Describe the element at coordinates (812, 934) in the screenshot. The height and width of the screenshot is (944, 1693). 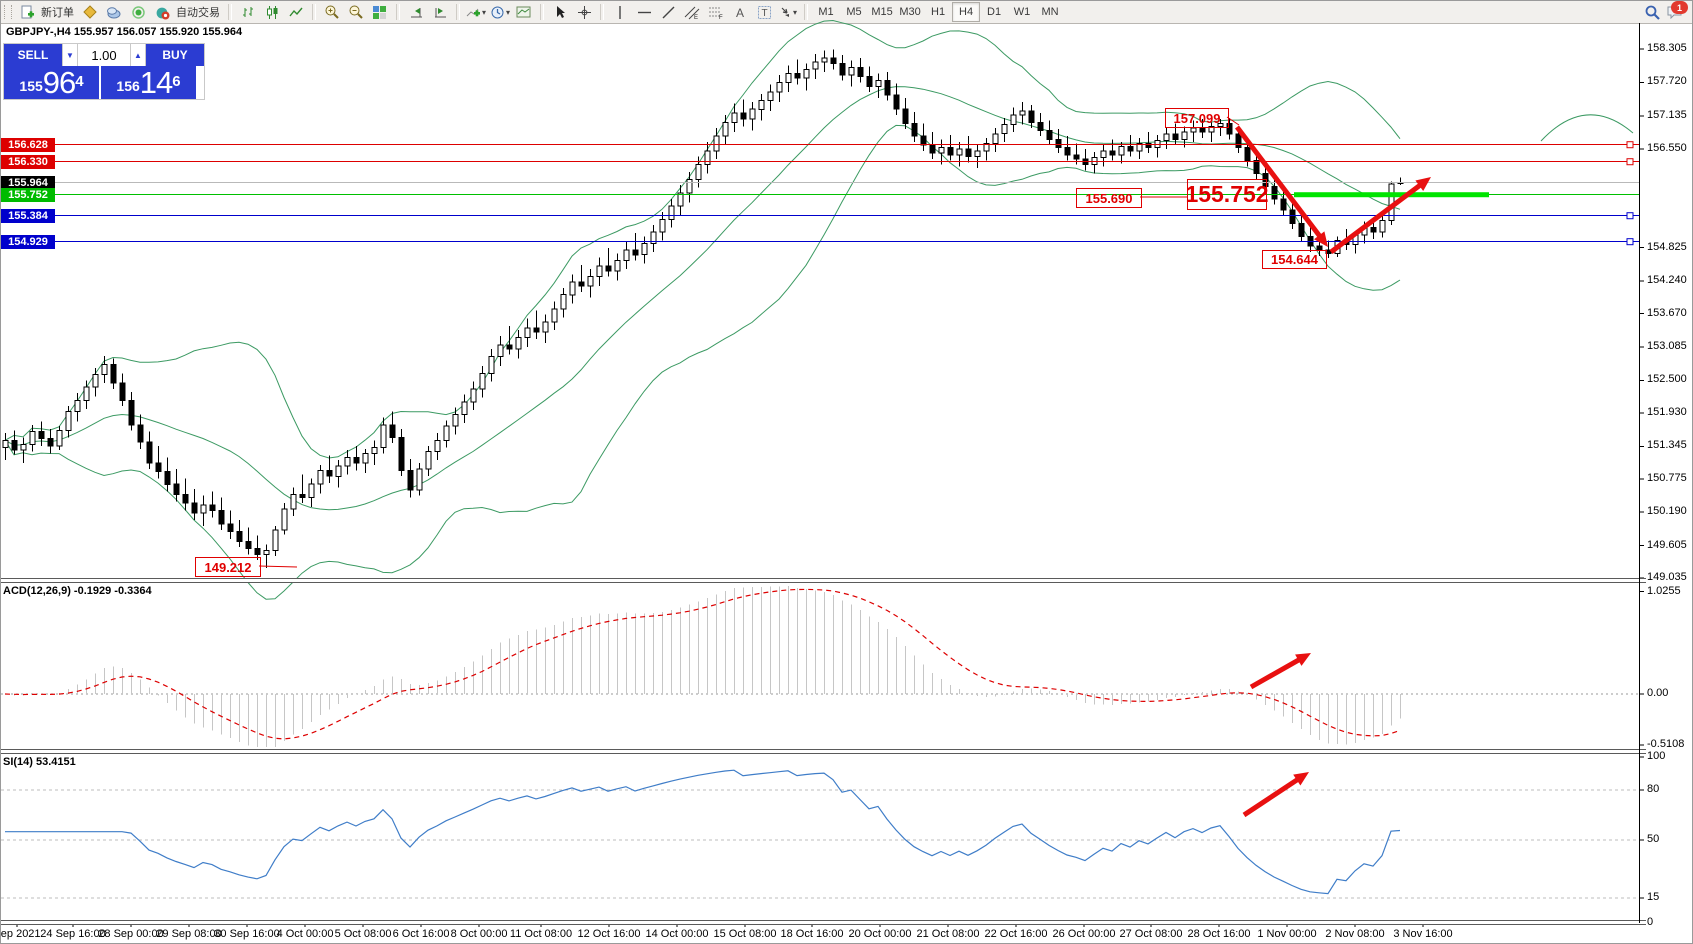
I see `axis-date-label: 18 Oct 16:00` at that location.